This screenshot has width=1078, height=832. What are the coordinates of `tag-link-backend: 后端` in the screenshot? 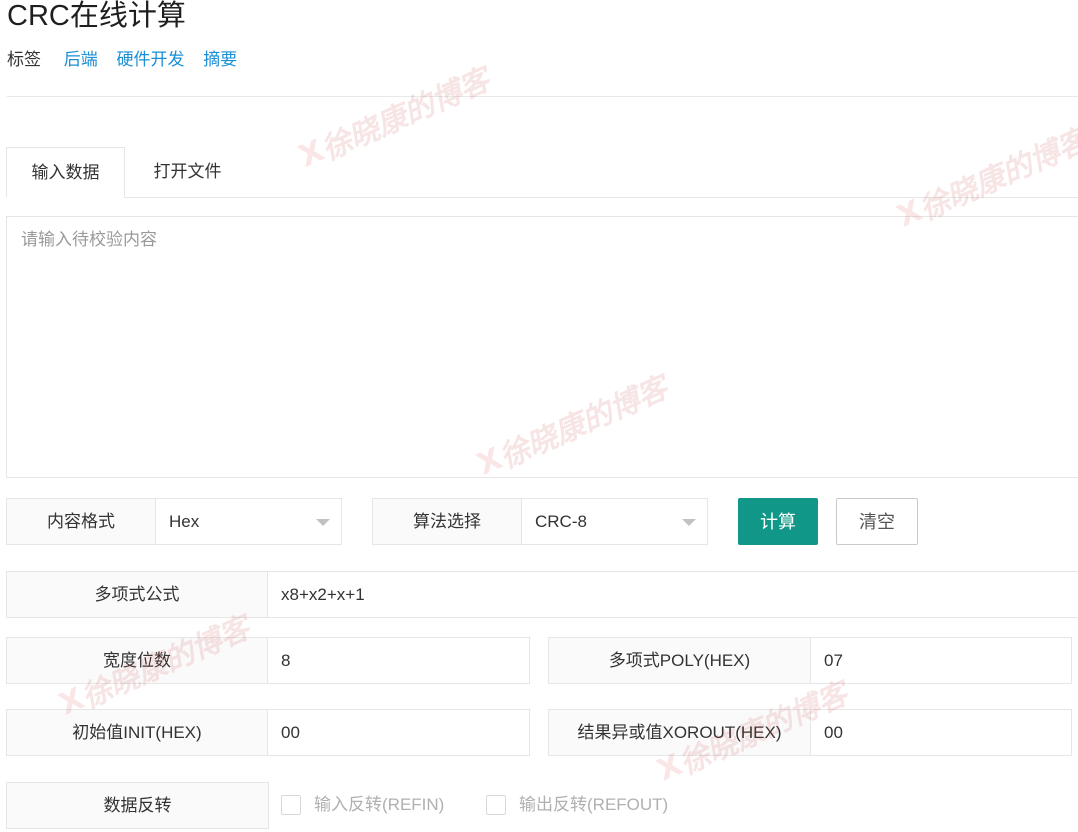 It's located at (81, 59).